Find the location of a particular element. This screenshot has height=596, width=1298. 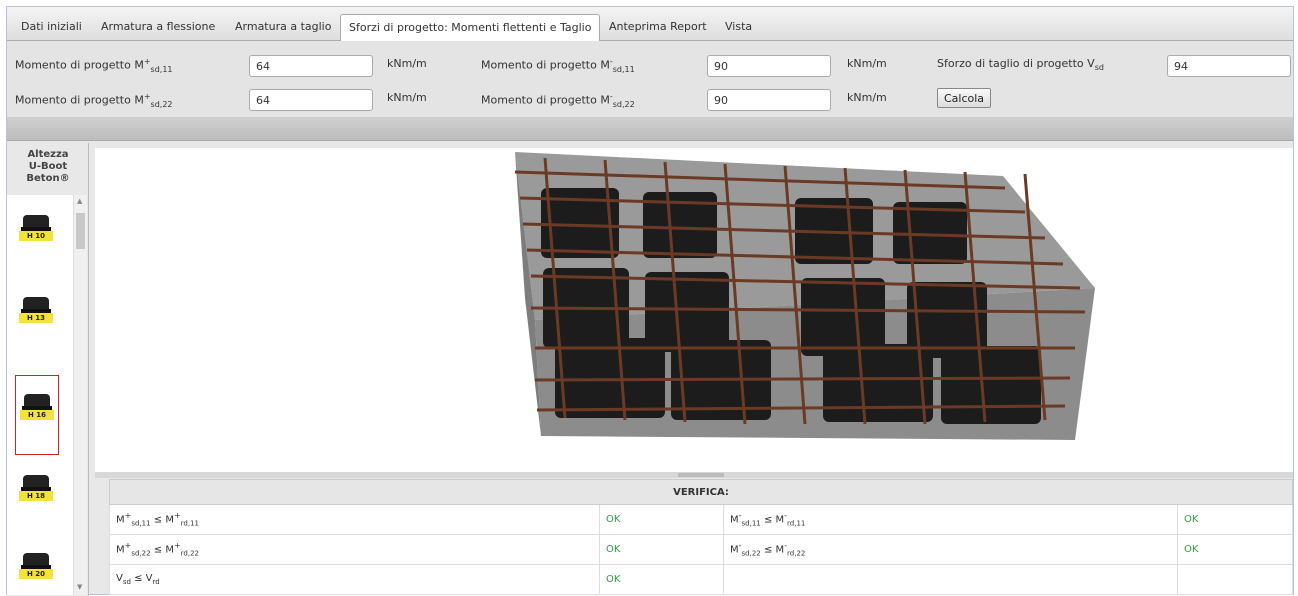

tab-anteprima-report: Anteprima Report is located at coordinates (658, 27).